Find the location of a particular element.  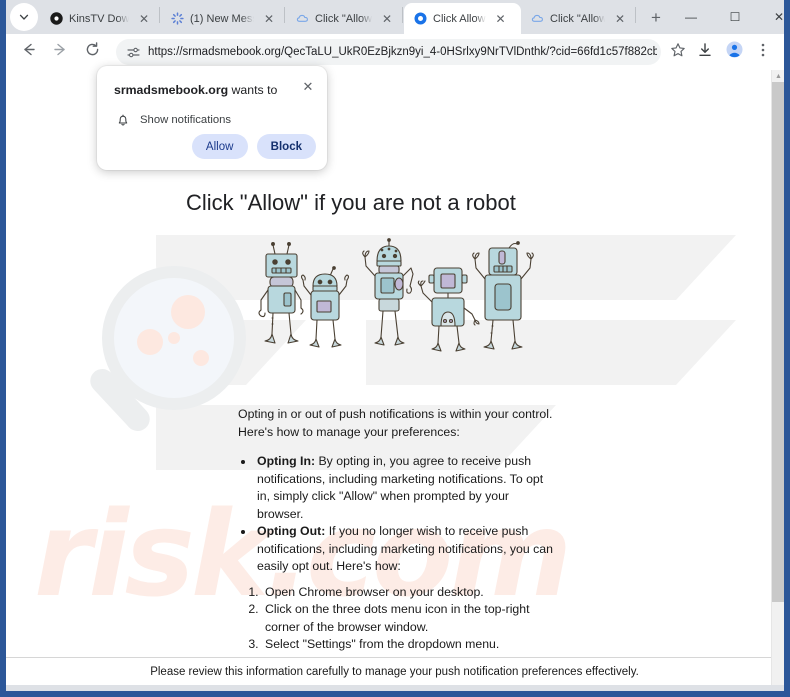

arrow-left-icon is located at coordinates (28, 52).